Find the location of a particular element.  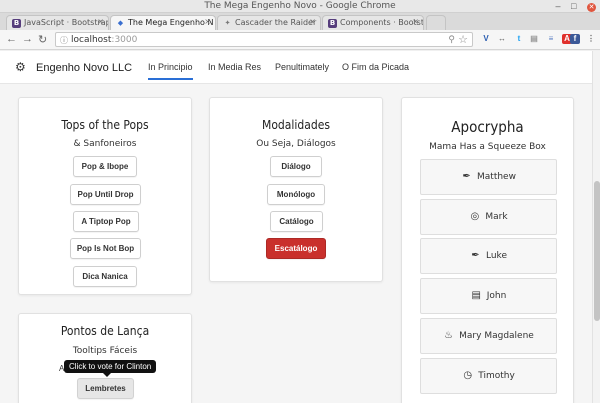

twitter-icon: t is located at coordinates (519, 39).